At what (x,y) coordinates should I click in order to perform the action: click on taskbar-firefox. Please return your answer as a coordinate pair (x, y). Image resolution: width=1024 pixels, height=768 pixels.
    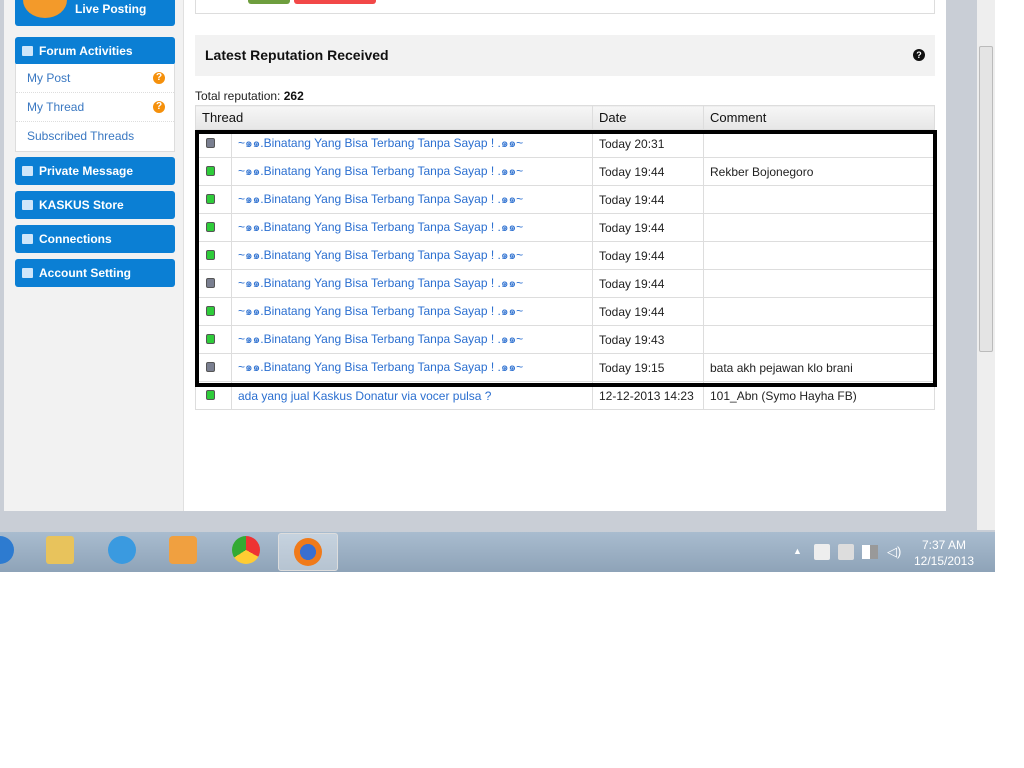
    Looking at the image, I should click on (308, 552).